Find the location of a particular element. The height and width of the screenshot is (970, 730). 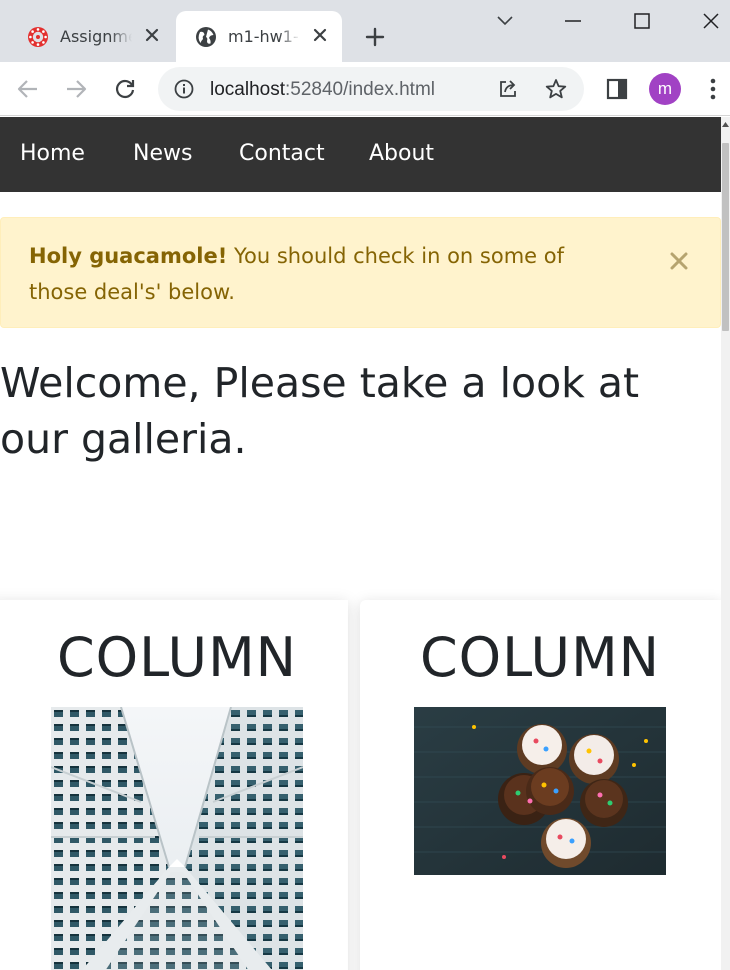

nav-home-link: Home is located at coordinates (52, 153).